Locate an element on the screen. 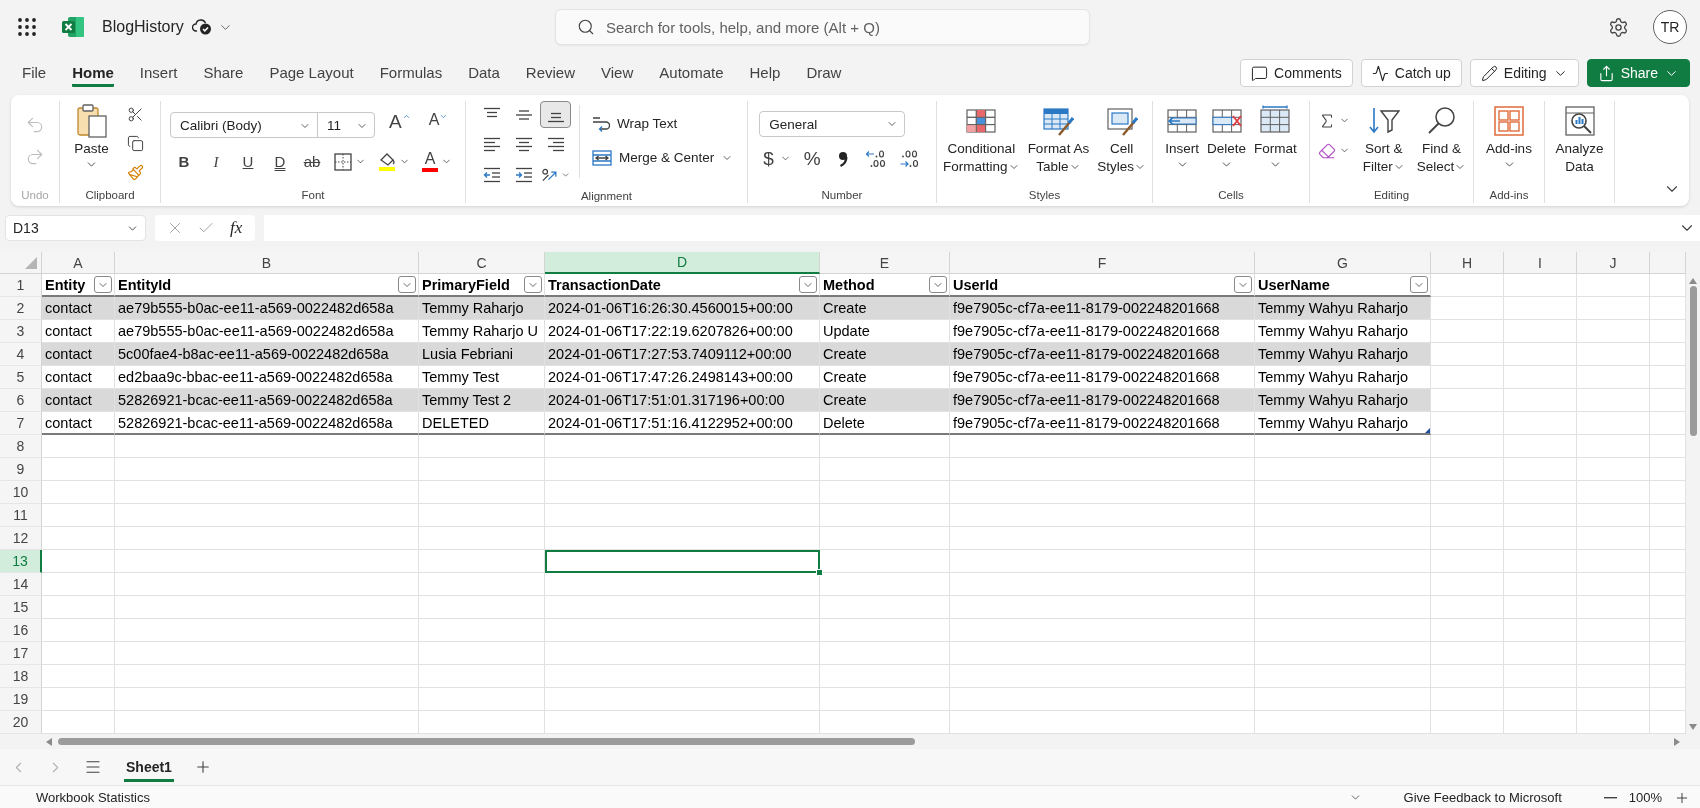 The height and width of the screenshot is (808, 1700). find-select-button: Find & Select is located at coordinates (1441, 138).